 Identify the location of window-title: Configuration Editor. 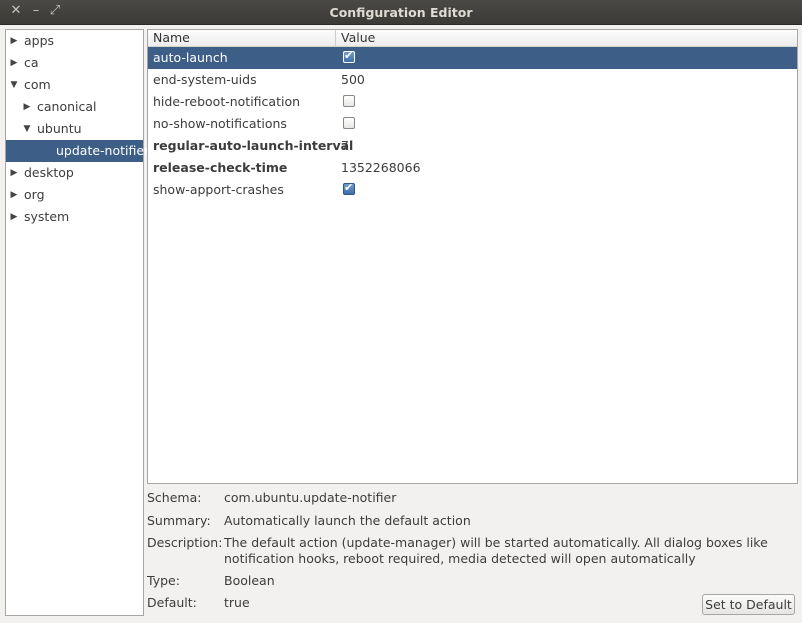
(401, 12).